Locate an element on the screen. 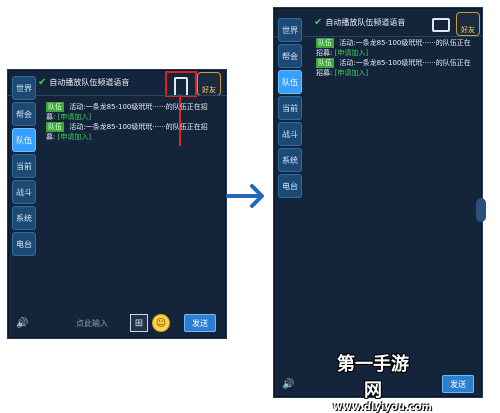 Image resolution: width=500 pixels, height=413 pixels. emoji-icon: ☺ is located at coordinates (161, 323).